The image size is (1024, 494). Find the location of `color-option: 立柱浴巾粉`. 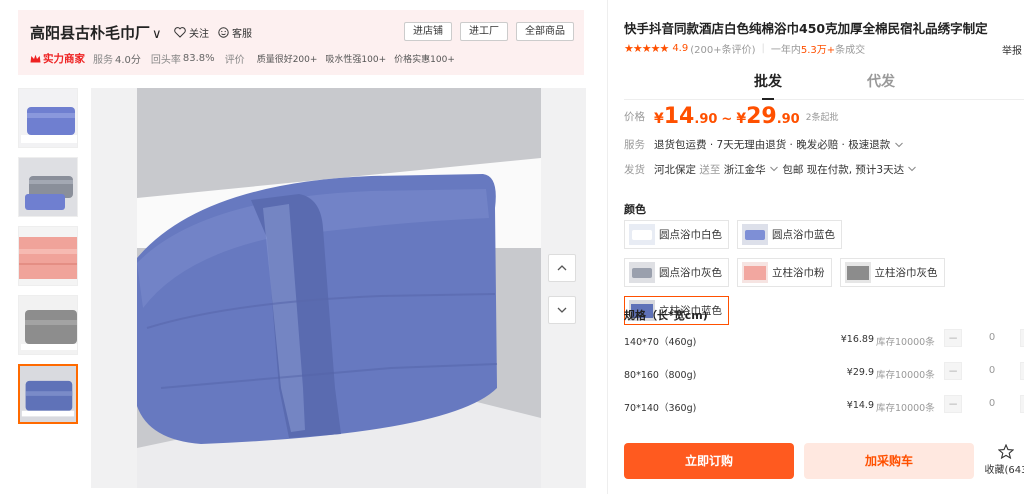

color-option: 立柱浴巾粉 is located at coordinates (784, 272).